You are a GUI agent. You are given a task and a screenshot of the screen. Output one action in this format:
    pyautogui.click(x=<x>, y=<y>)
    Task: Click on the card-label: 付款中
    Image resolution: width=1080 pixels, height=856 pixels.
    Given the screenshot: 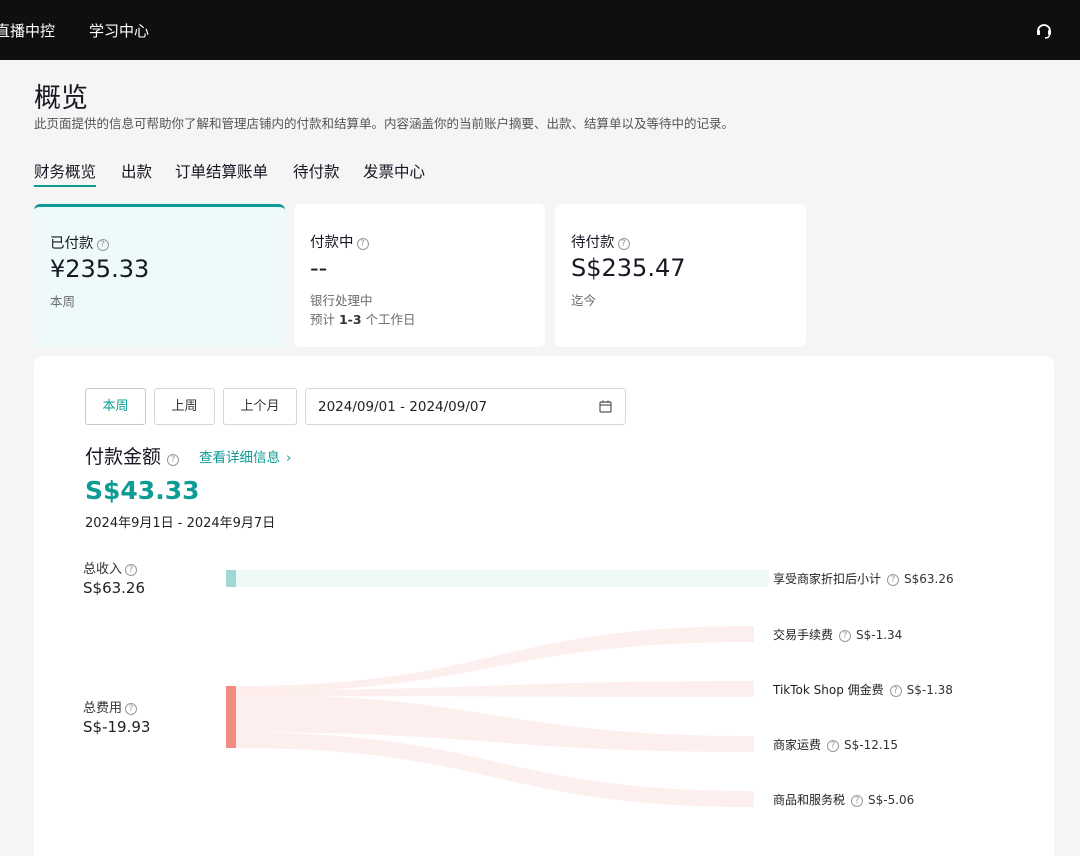 What is the action you would take?
    pyautogui.click(x=332, y=243)
    